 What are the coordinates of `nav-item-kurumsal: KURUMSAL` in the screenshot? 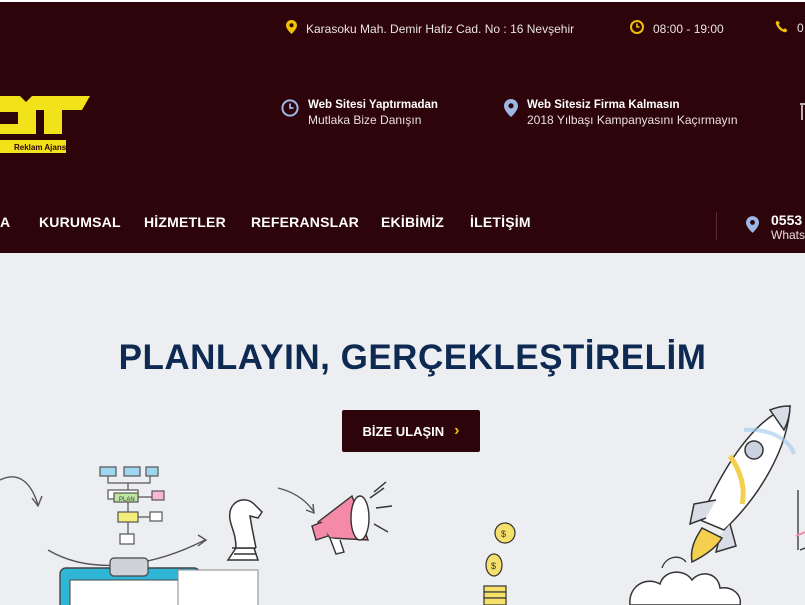 It's located at (80, 222).